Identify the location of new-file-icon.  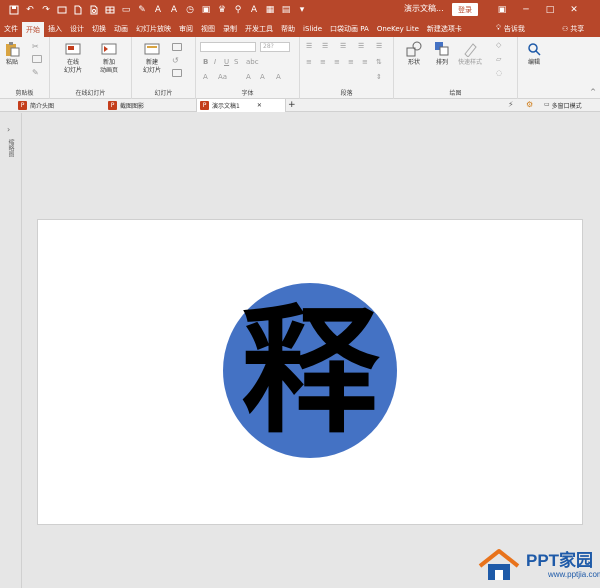
(78, 10).